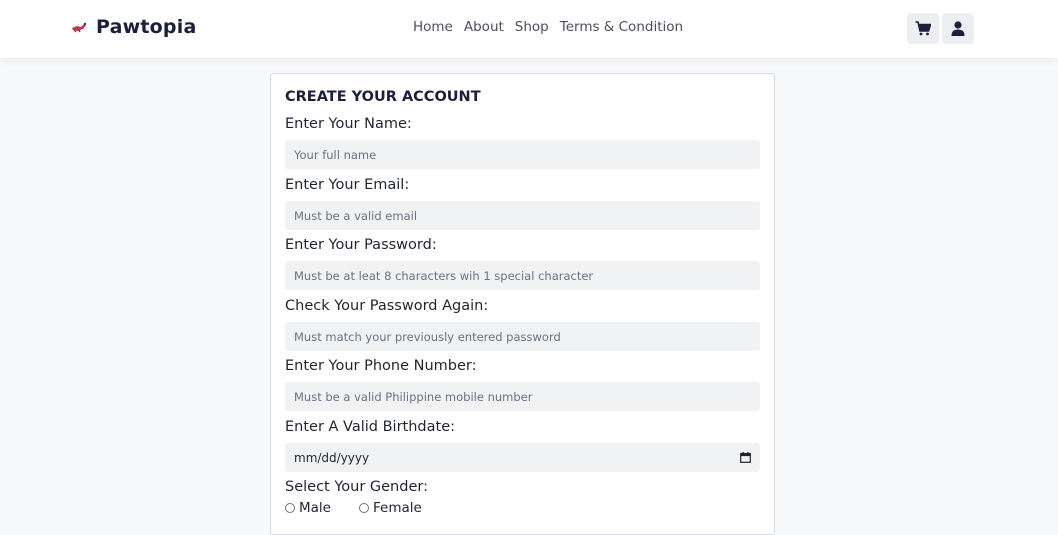 The image size is (1058, 535). I want to click on cart-icon, so click(923, 28).